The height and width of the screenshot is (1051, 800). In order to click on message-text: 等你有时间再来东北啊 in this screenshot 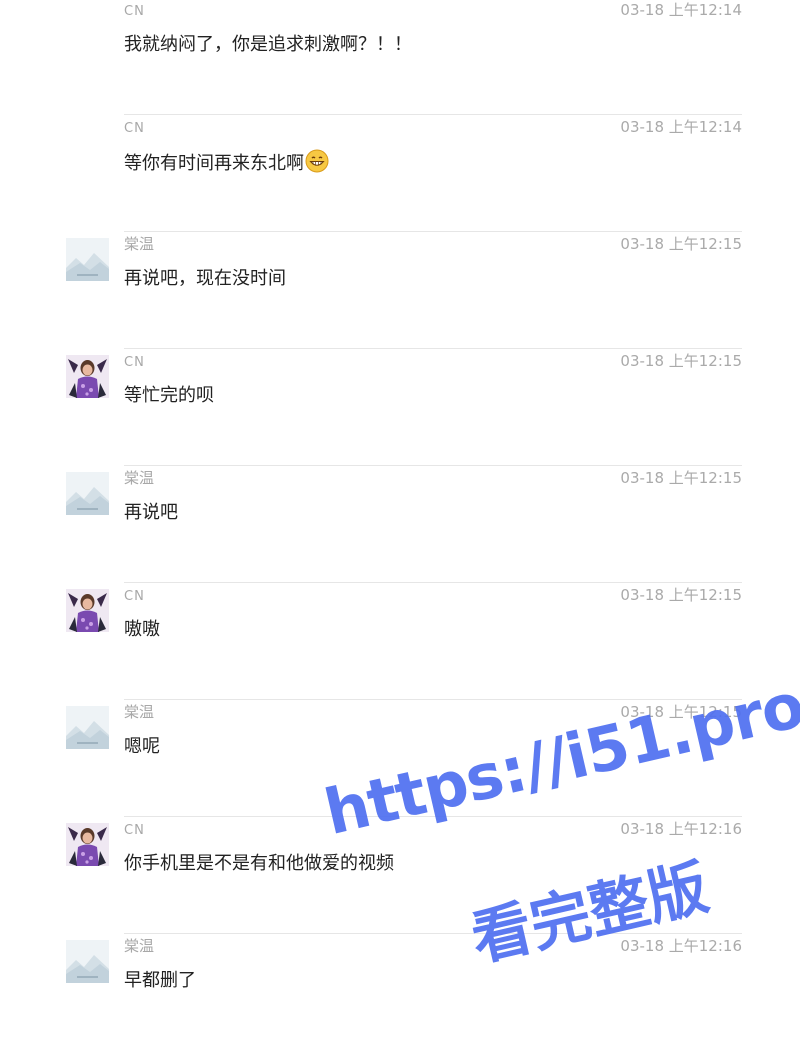, I will do `click(214, 163)`.